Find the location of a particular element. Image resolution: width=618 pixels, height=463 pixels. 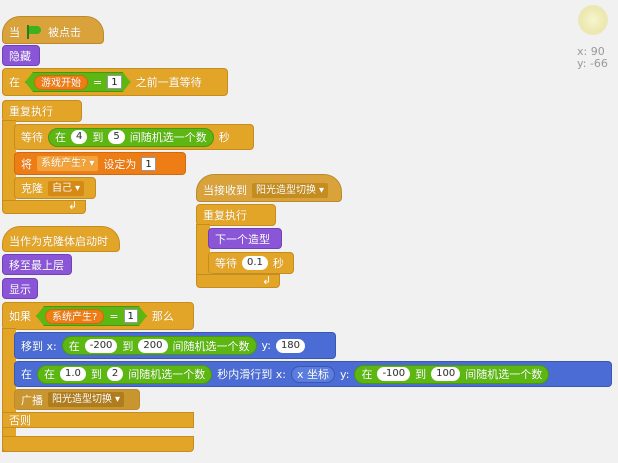

go-to-front-block: 移至最上层 is located at coordinates (37, 264).